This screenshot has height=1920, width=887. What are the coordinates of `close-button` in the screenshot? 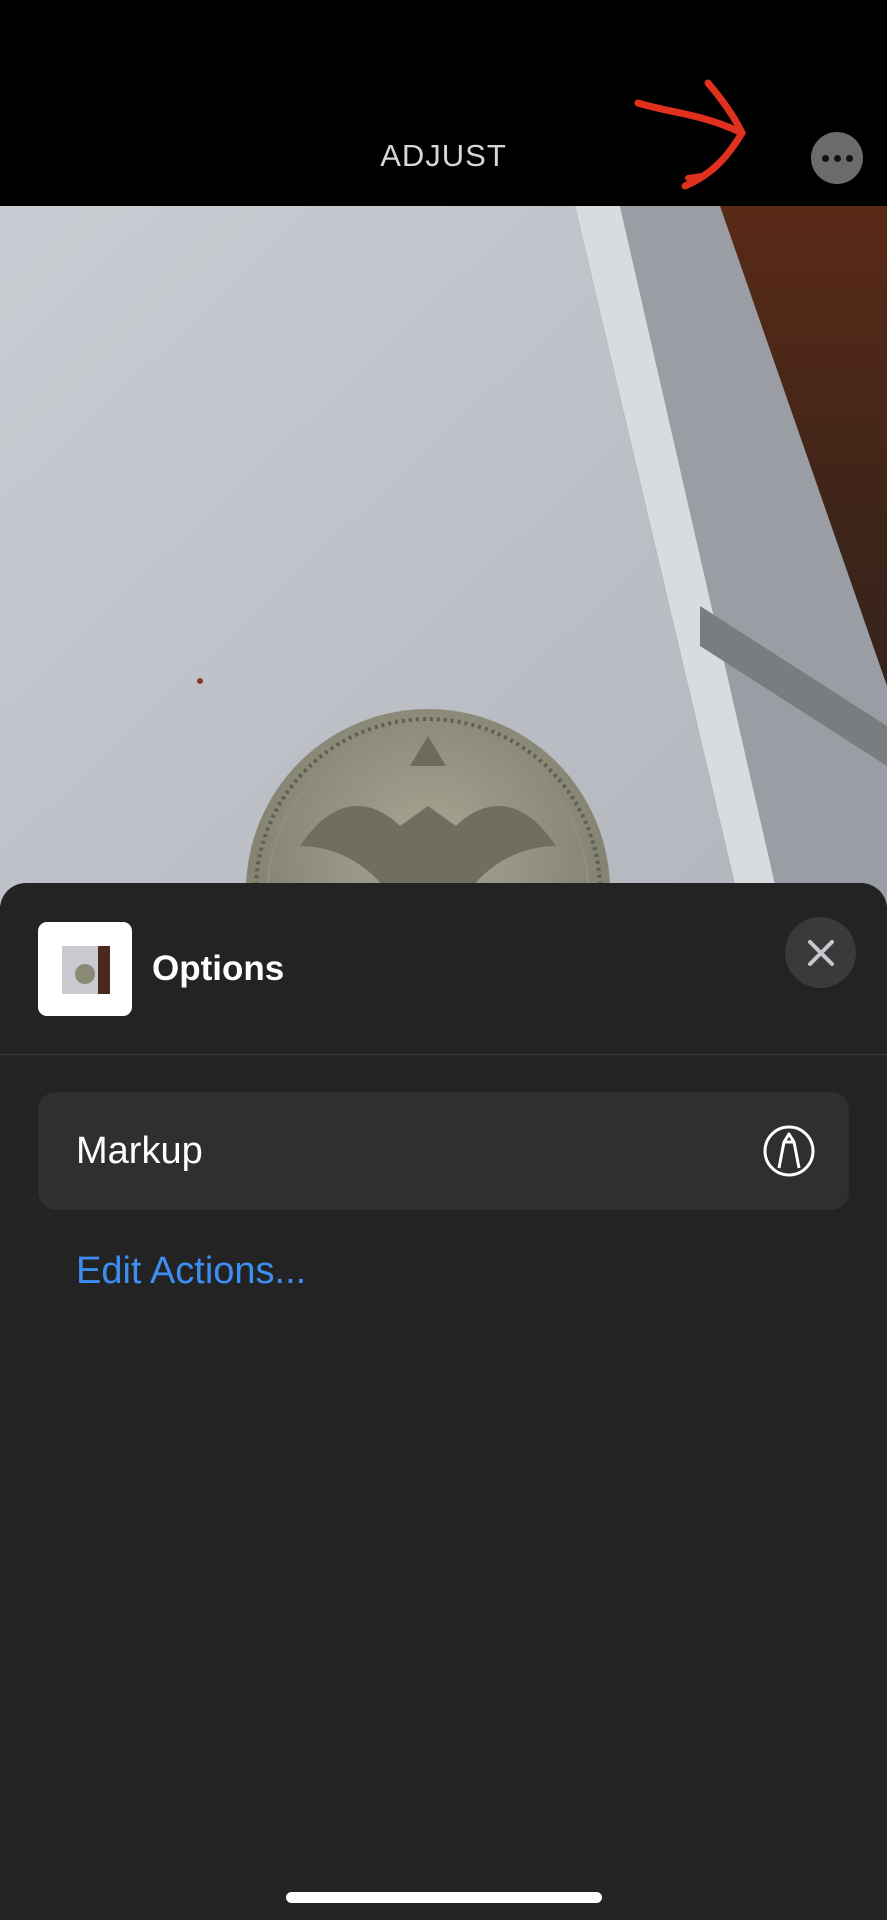 It's located at (820, 952).